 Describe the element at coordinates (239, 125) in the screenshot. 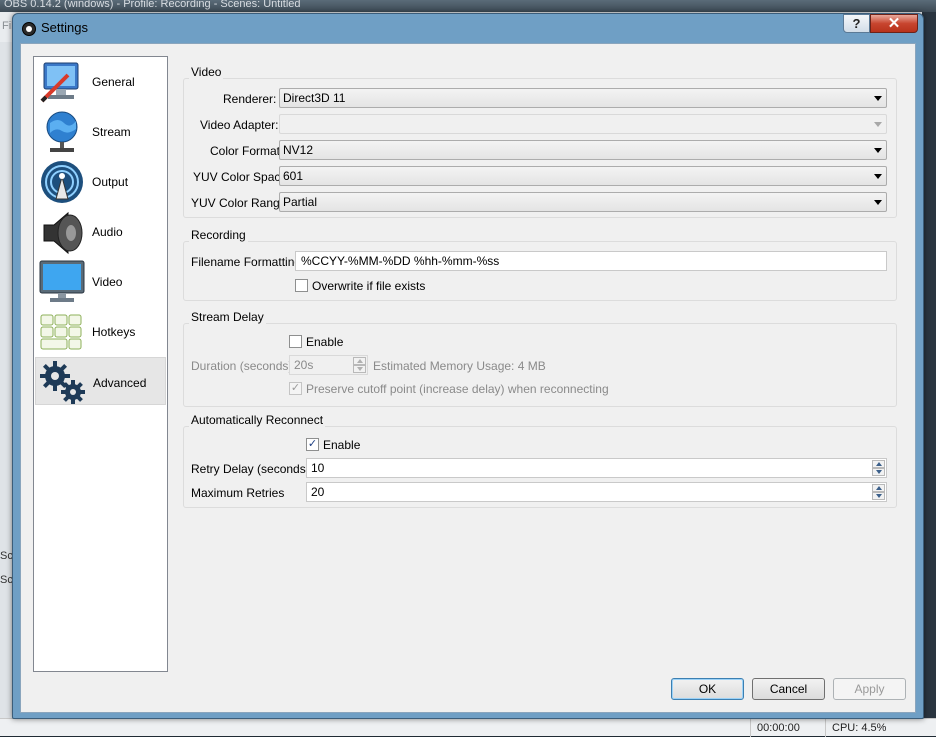

I see `video-adapter-label: Video Adapter:` at that location.